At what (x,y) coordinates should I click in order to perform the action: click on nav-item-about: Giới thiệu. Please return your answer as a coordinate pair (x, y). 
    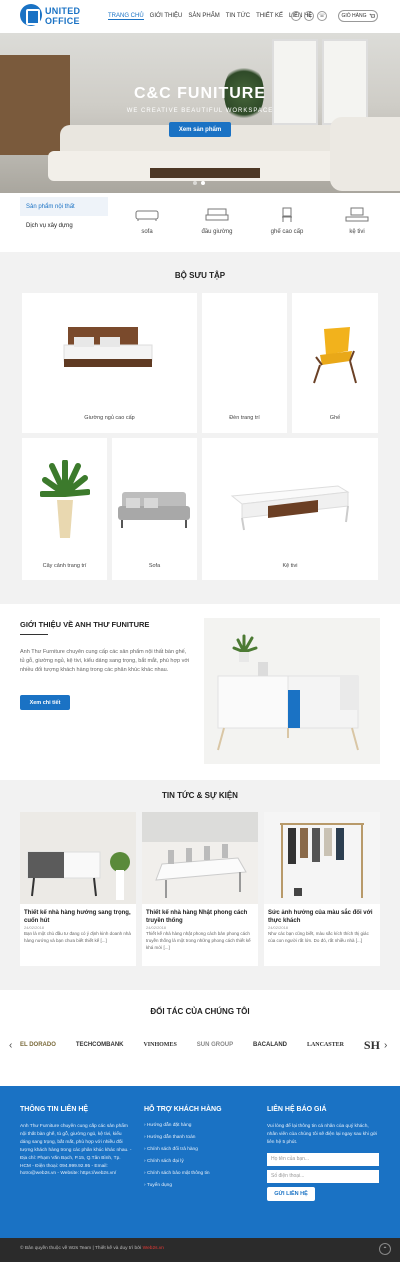
    Looking at the image, I should click on (166, 16).